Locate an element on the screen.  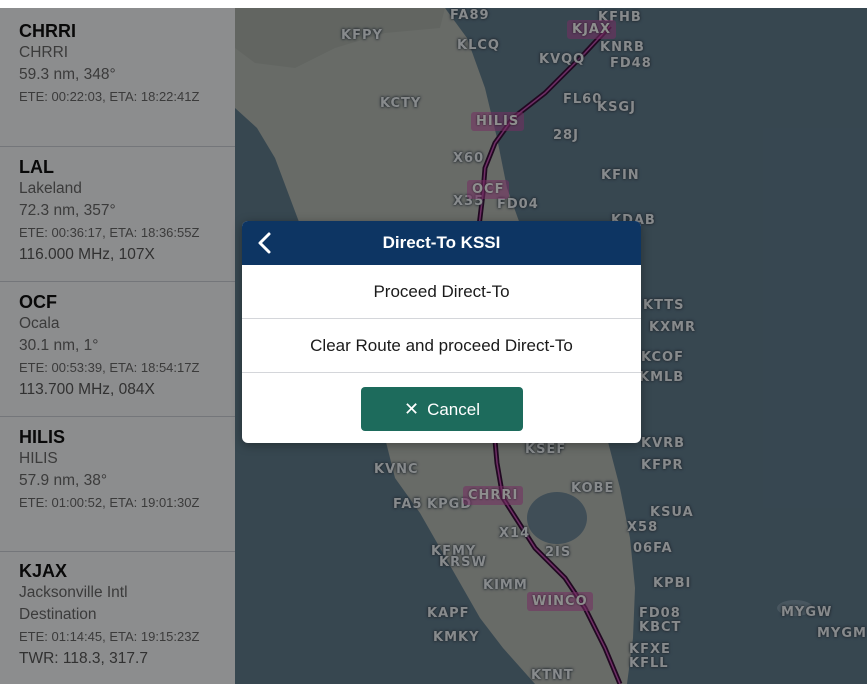
dialog-header: Direct-To KSSI is located at coordinates (441, 243).